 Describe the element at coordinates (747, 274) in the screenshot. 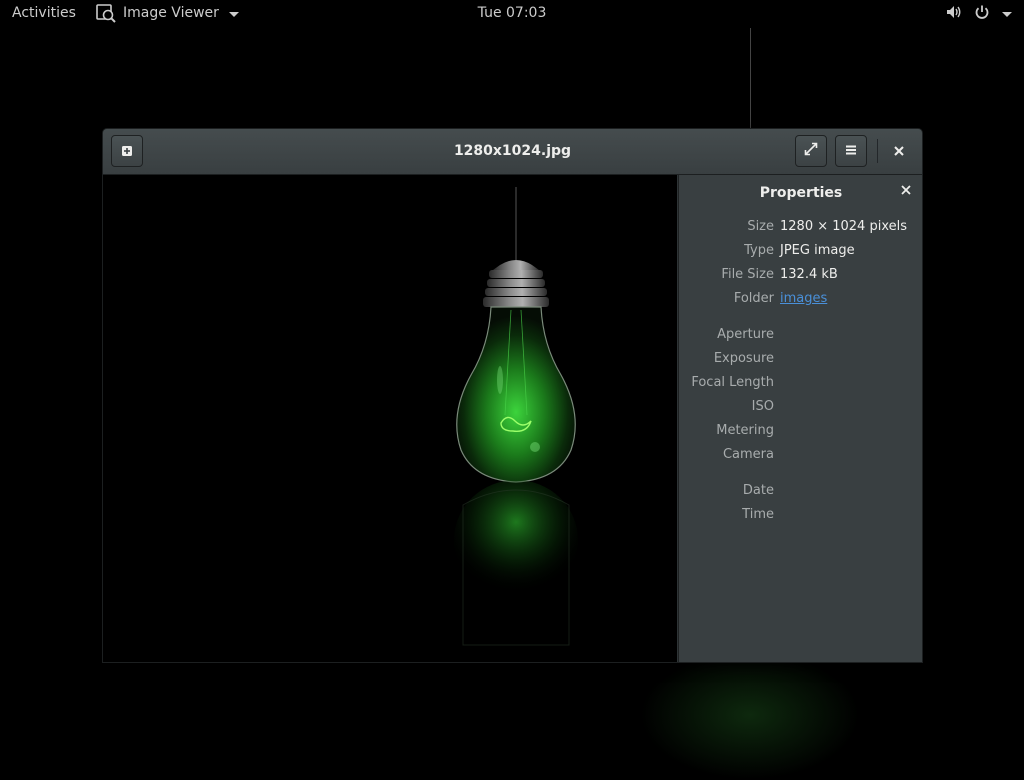

I see `property-label: File Size` at that location.